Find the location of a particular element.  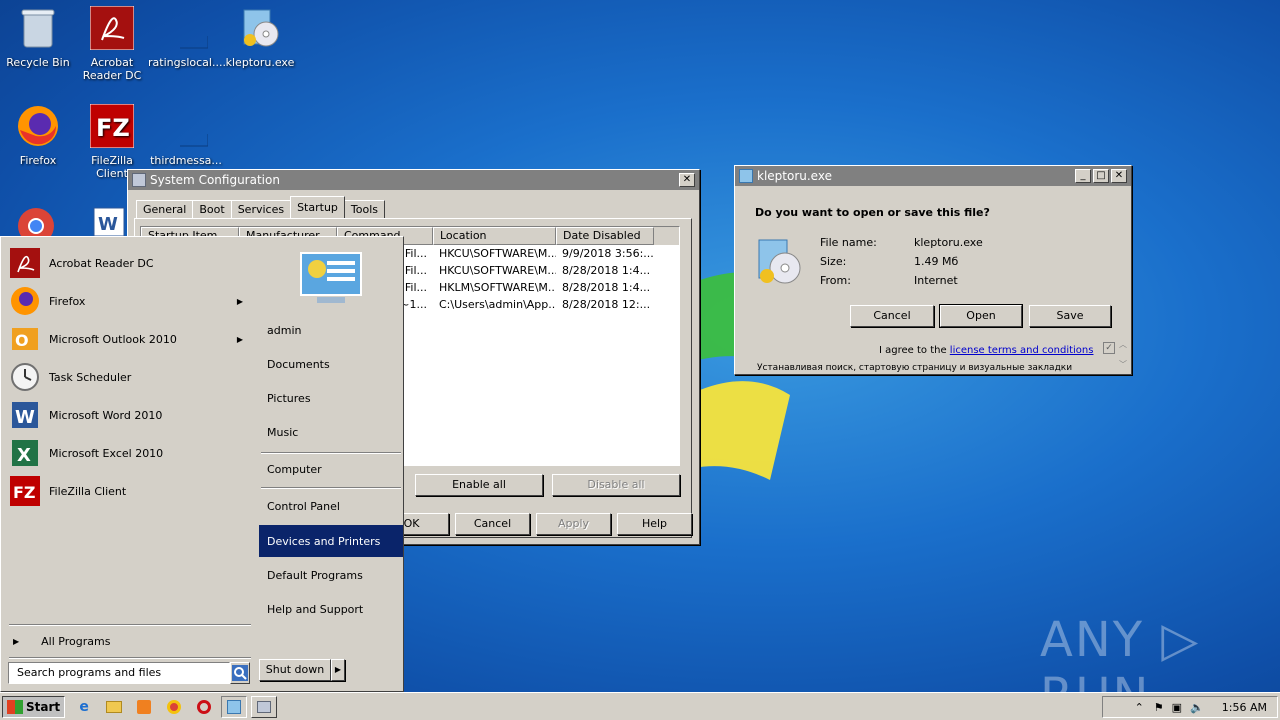

media-player-icon is located at coordinates (144, 707).